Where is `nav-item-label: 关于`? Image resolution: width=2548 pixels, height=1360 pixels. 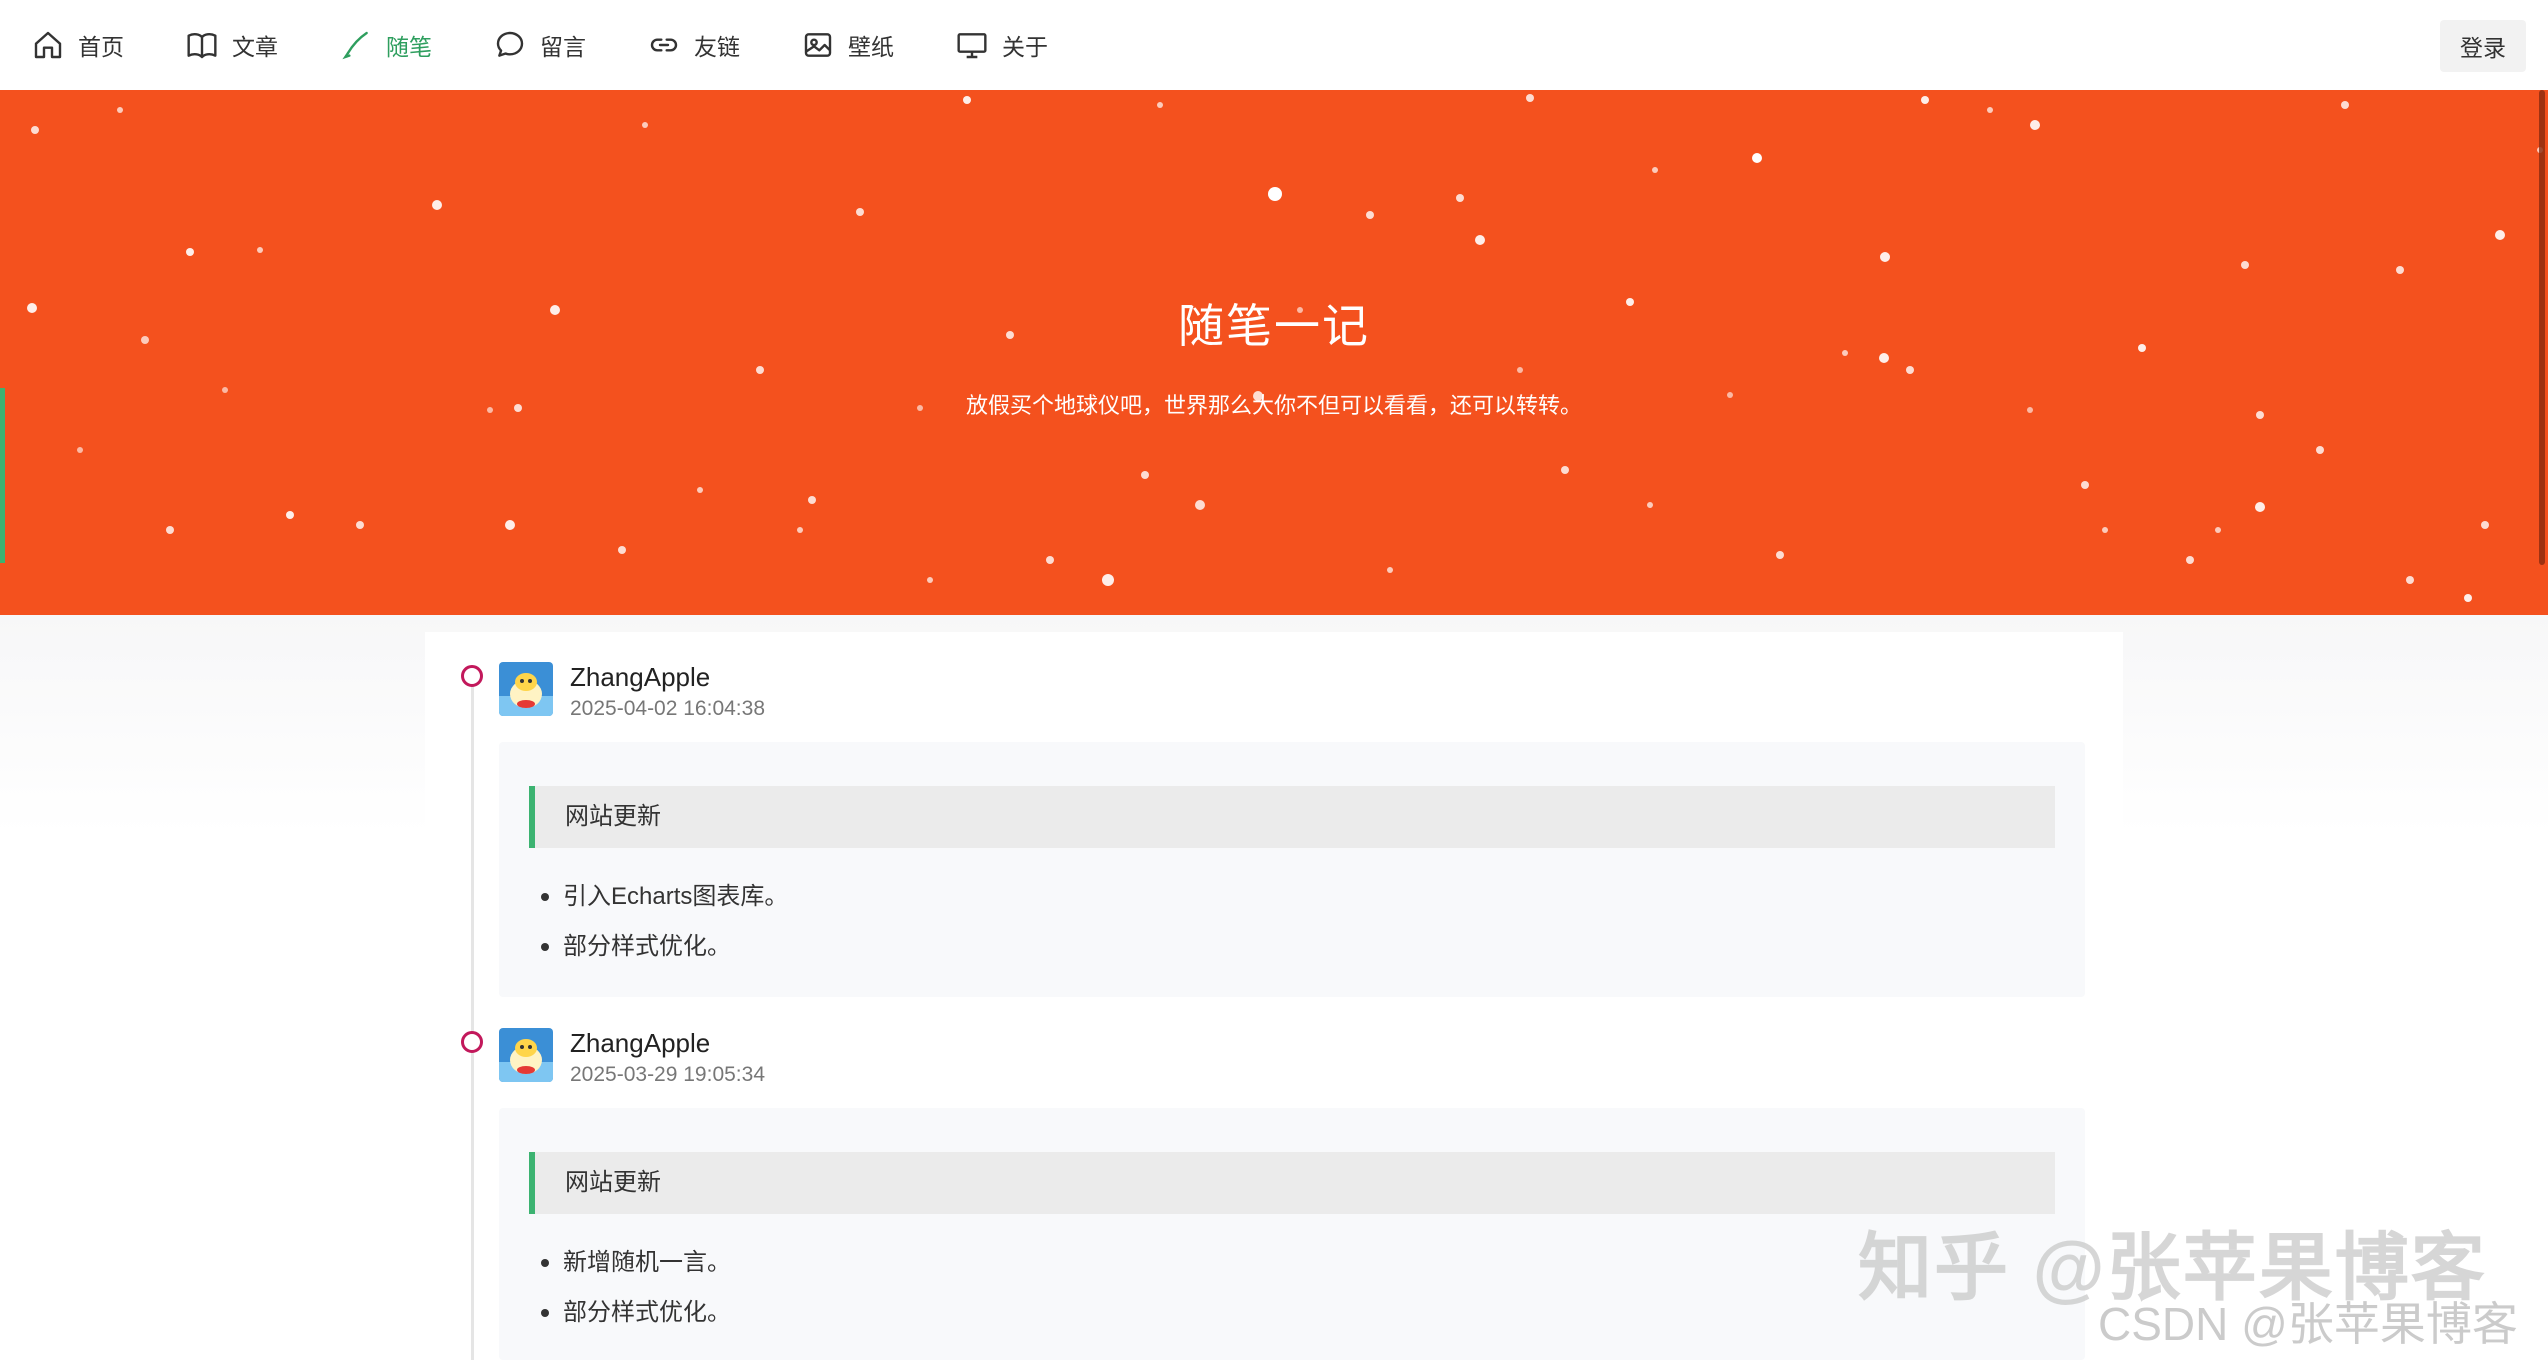 nav-item-label: 关于 is located at coordinates (1025, 45).